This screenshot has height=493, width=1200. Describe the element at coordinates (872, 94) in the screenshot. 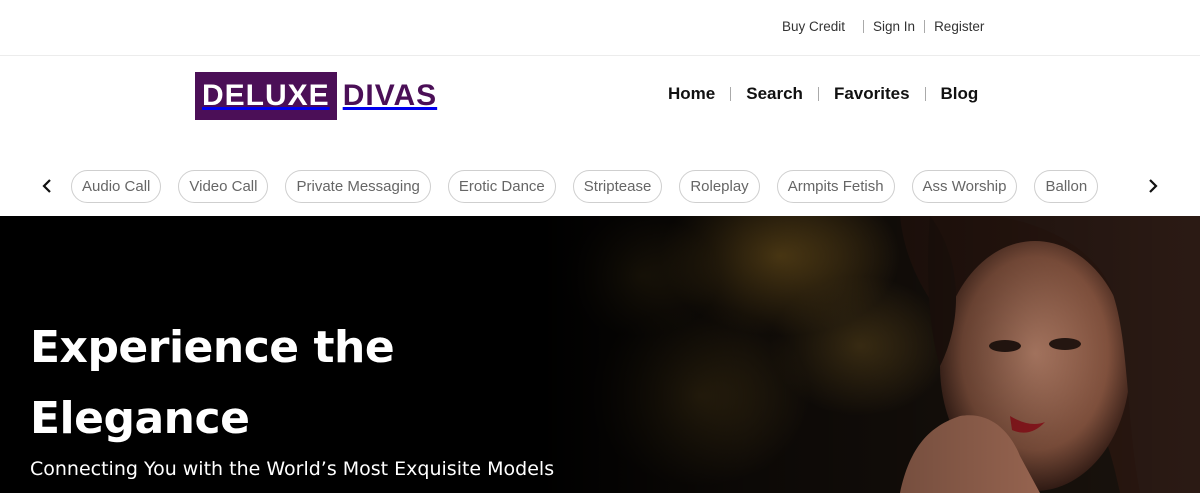

I see `nav-favorites: Favorites` at that location.